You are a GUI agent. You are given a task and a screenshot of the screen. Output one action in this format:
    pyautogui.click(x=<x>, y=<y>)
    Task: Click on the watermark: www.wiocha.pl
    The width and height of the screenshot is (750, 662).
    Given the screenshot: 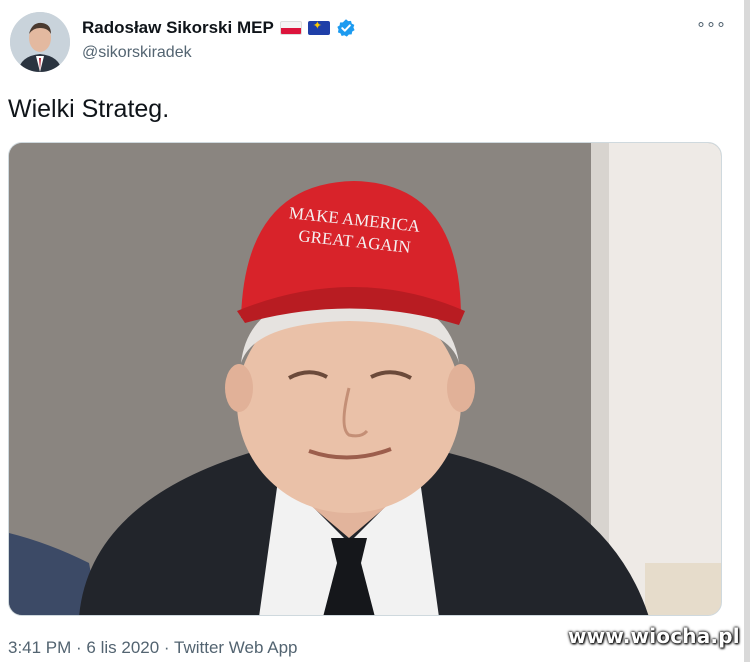 What is the action you would take?
    pyautogui.click(x=654, y=636)
    